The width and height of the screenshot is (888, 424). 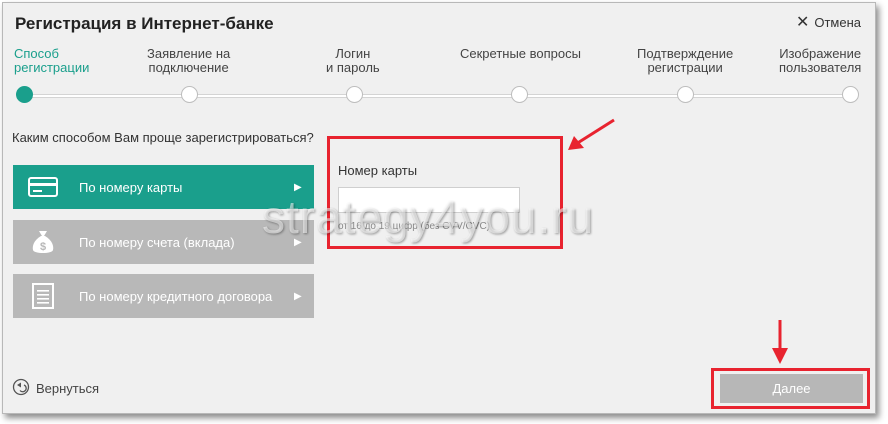 What do you see at coordinates (144, 23) in the screenshot?
I see `dialog-title: Регистрация в Интернет-банке` at bounding box center [144, 23].